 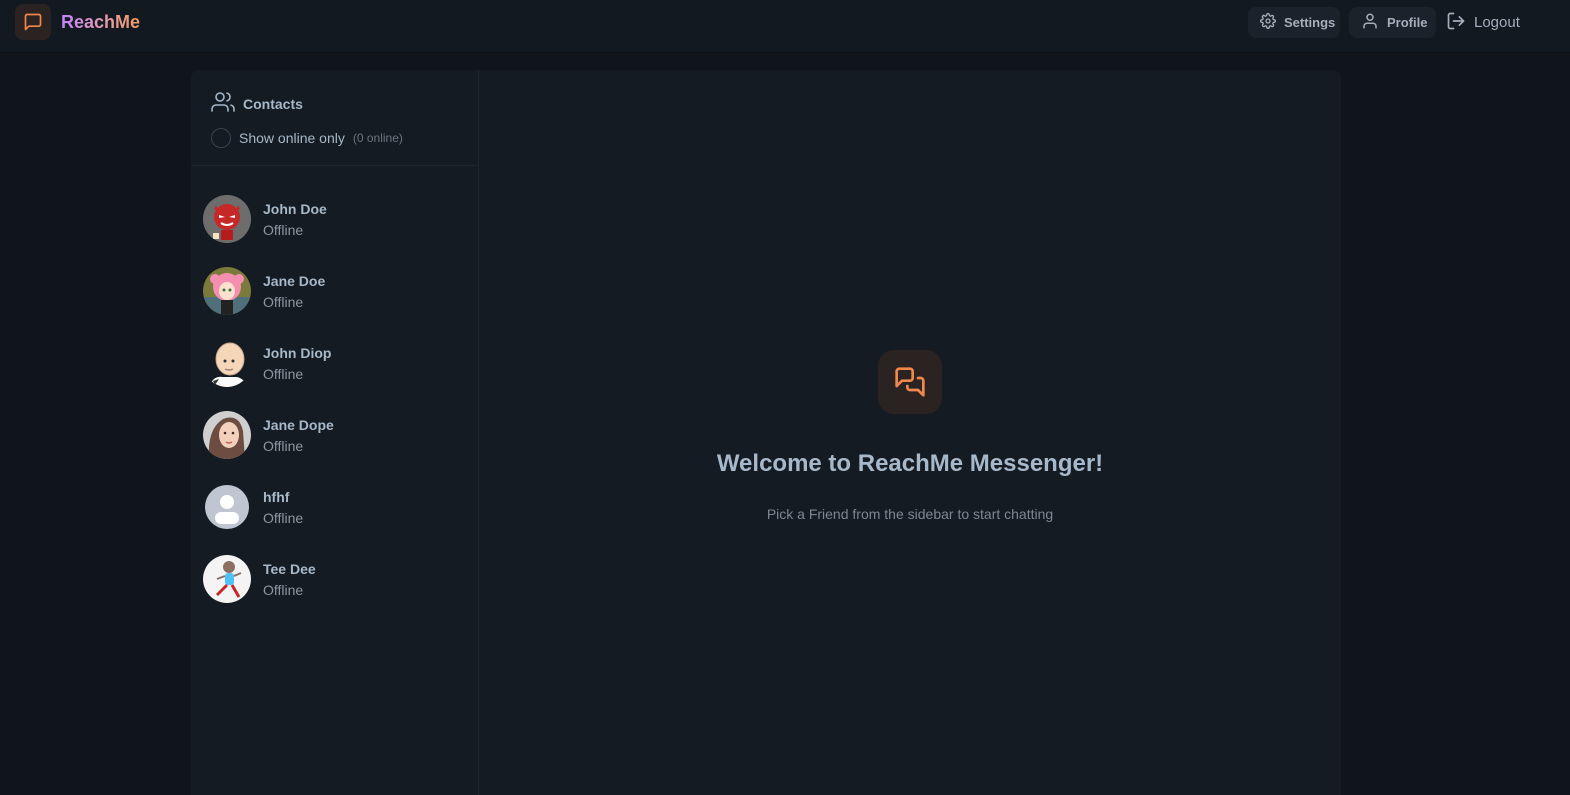 I want to click on online-filter: Show online only (0 online), so click(x=334, y=138).